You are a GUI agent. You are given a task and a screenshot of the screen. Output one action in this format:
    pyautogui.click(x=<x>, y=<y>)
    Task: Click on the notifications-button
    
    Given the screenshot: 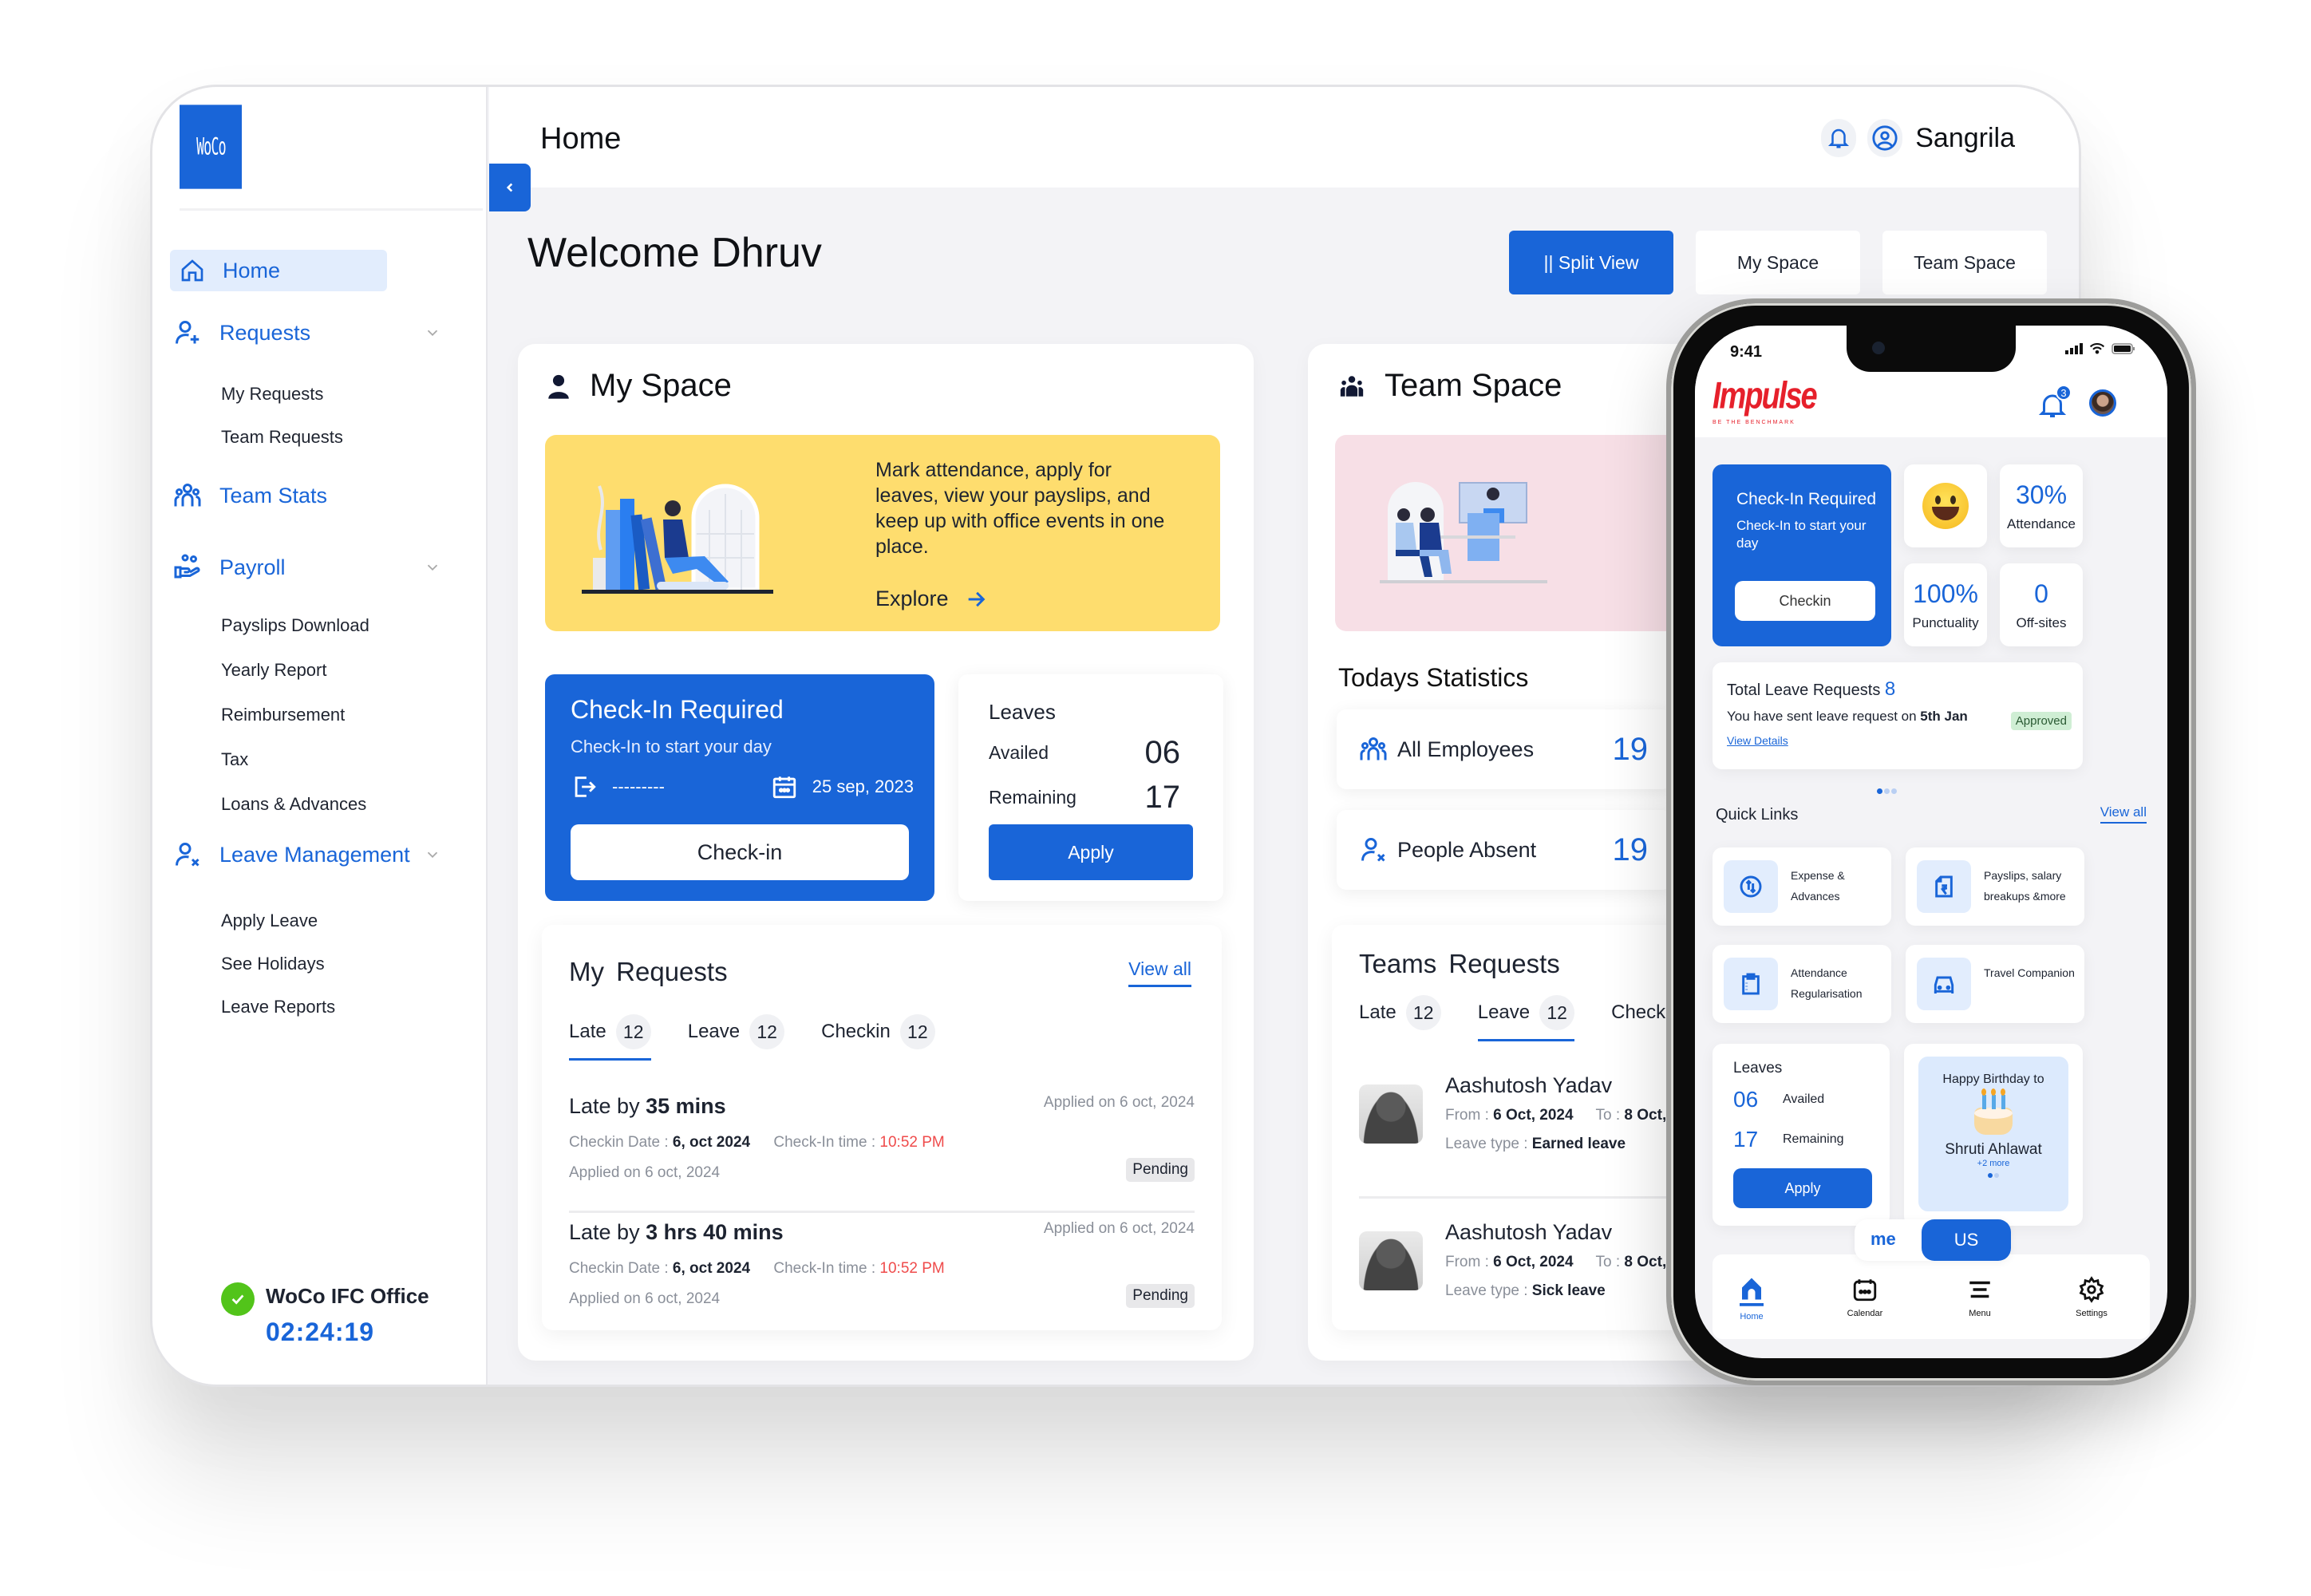 What is the action you would take?
    pyautogui.click(x=1839, y=138)
    